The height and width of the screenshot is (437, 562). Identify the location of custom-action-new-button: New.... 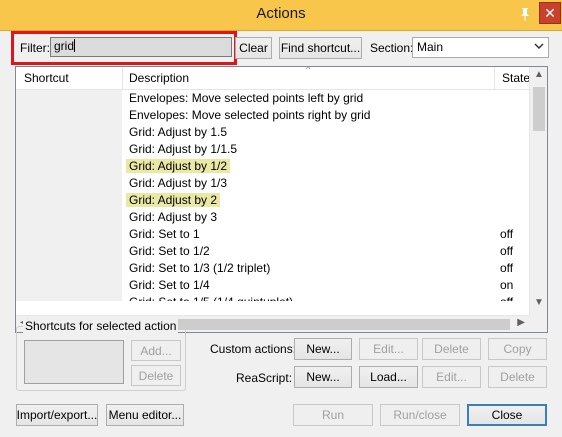
(323, 349).